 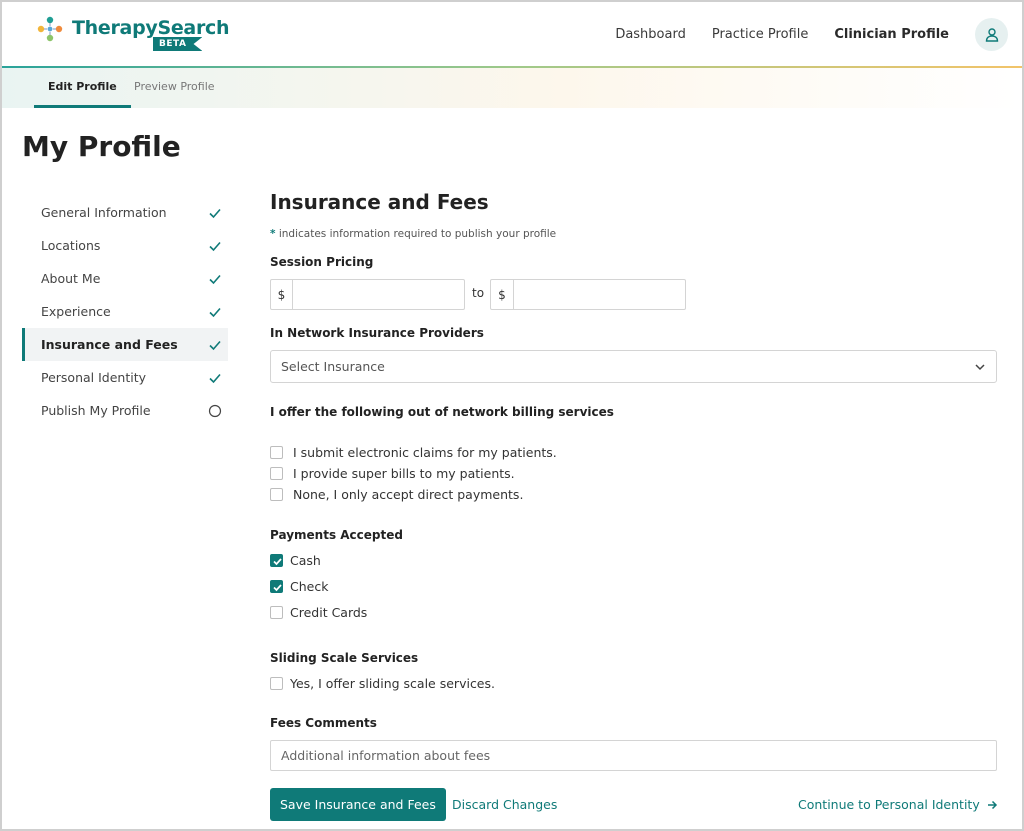 I want to click on sidebar-item-label: Publish My Profile, so click(x=96, y=410).